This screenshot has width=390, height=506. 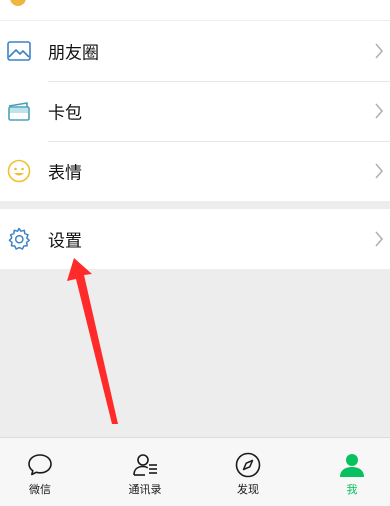 I want to click on menu-item-label: 表情, so click(x=65, y=173).